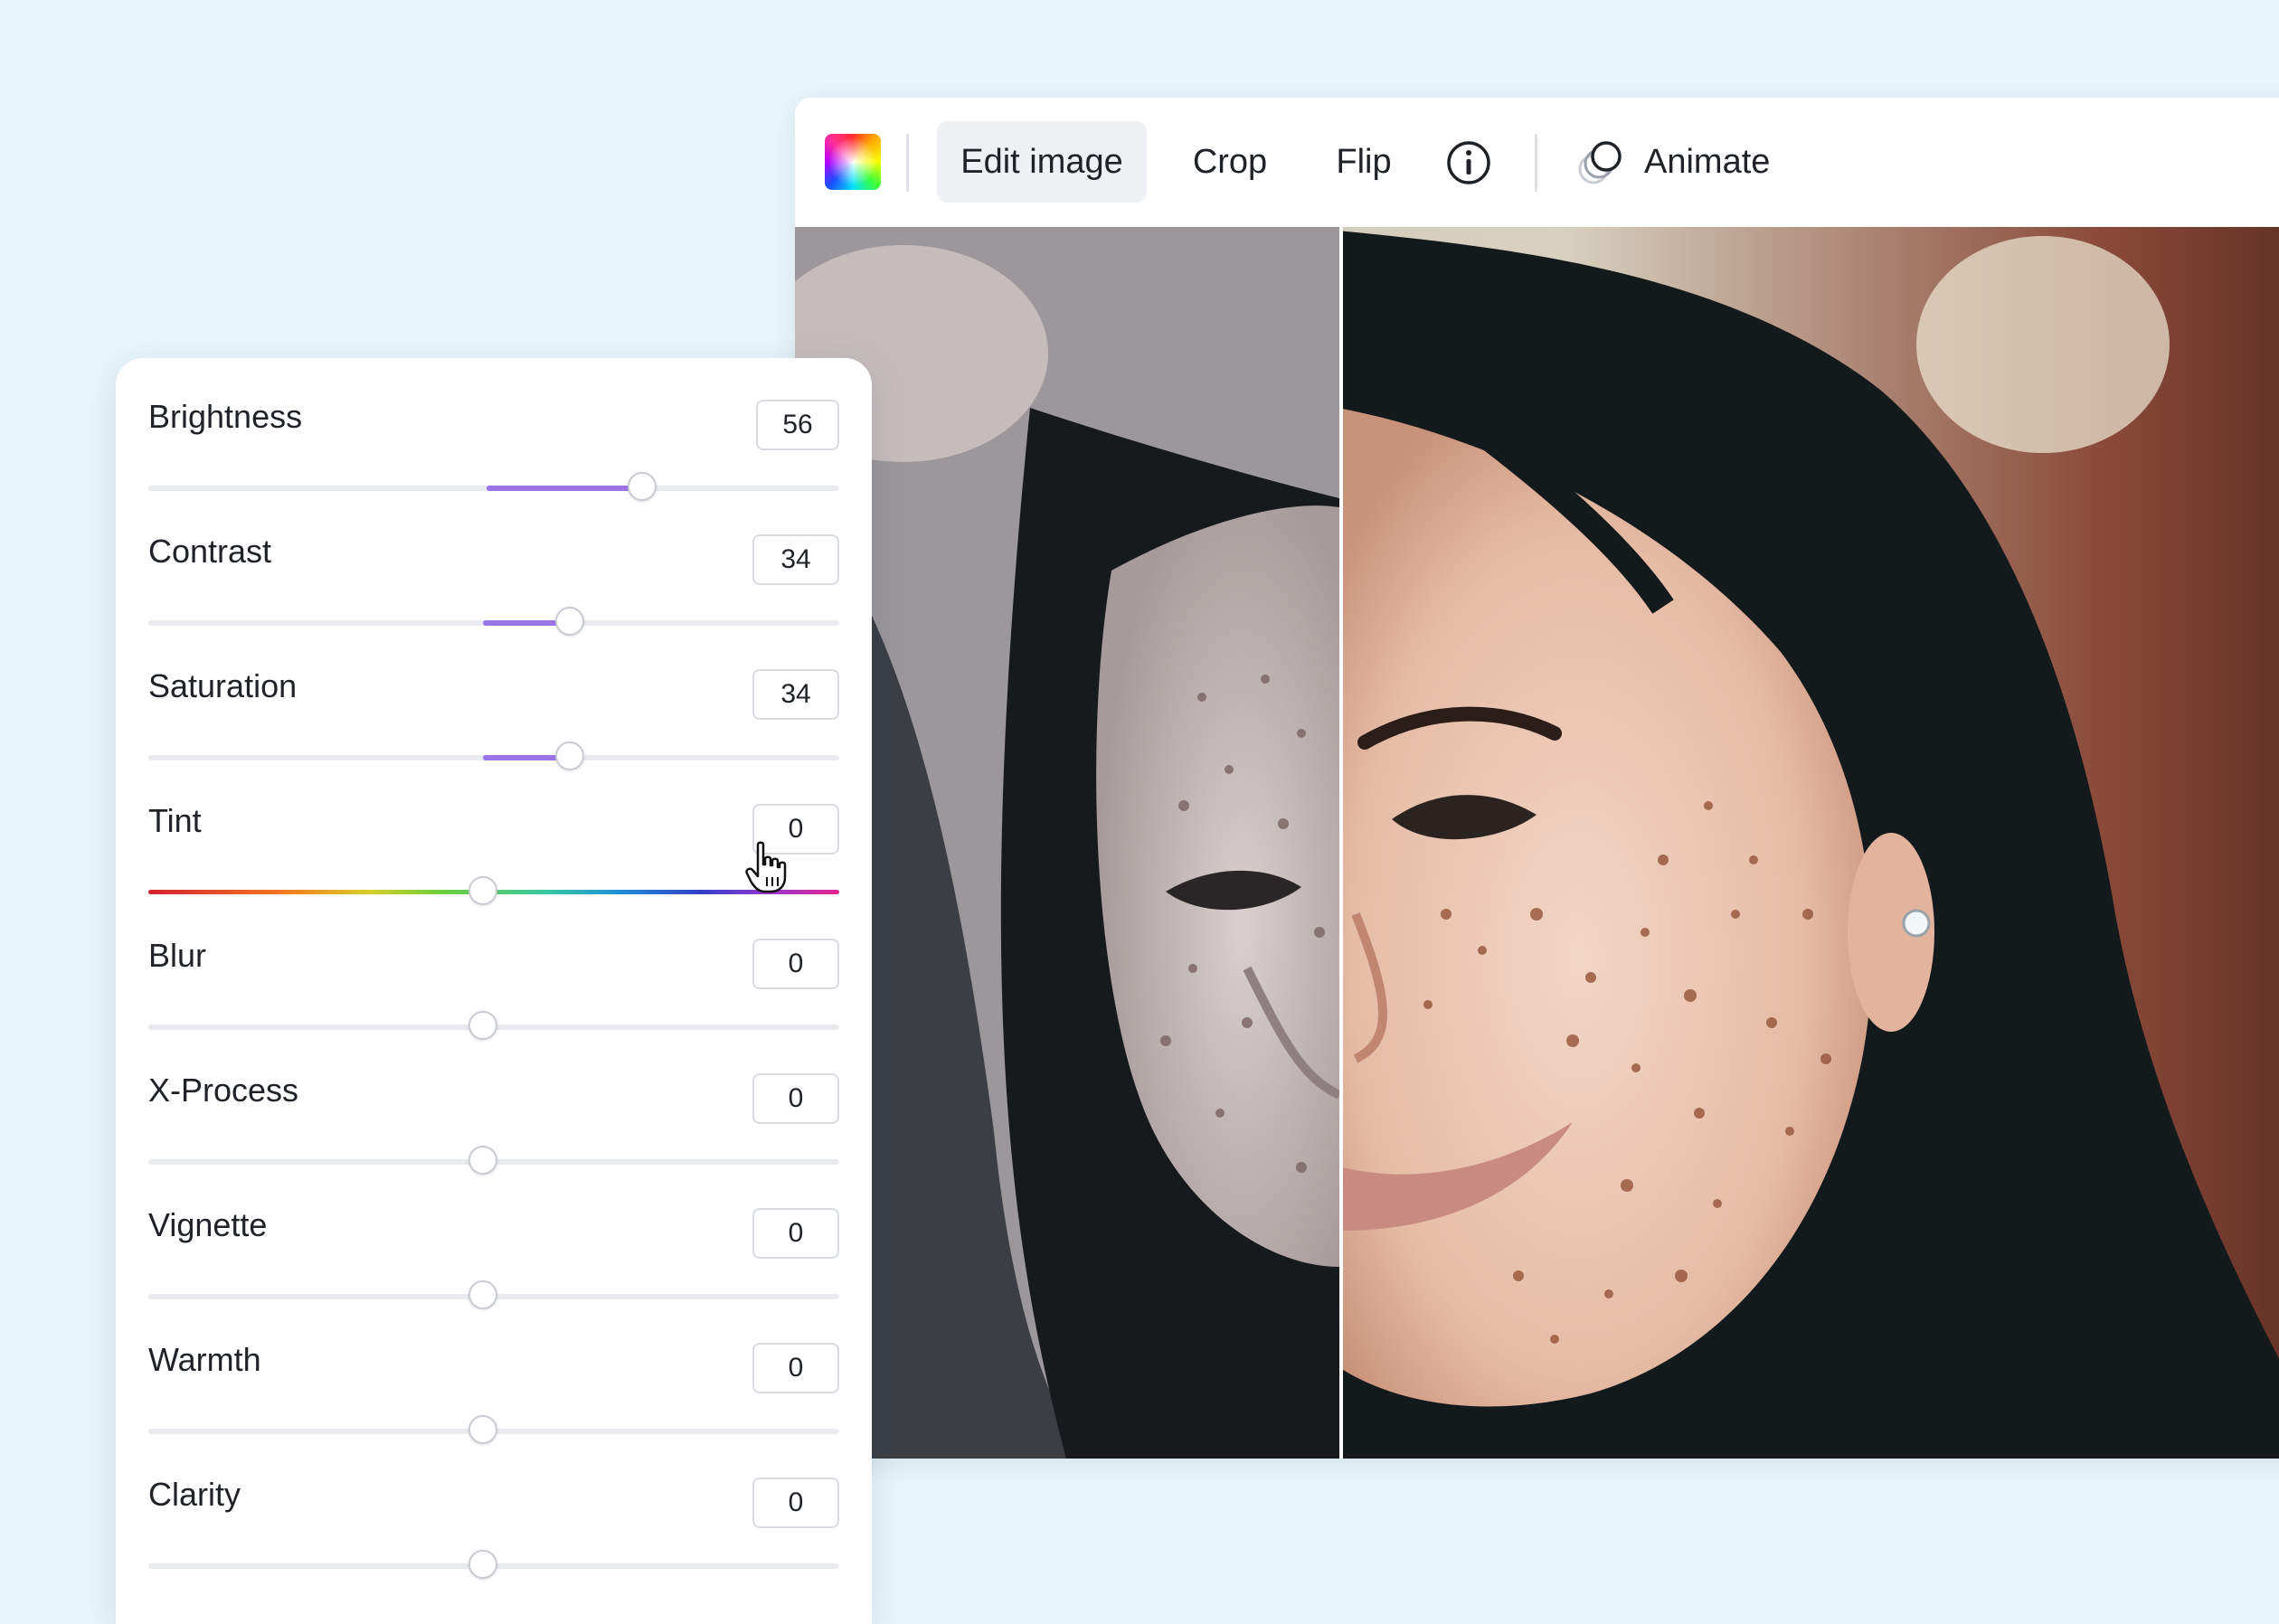 Image resolution: width=2279 pixels, height=1624 pixels. What do you see at coordinates (208, 1224) in the screenshot?
I see `vignette-label: Vignette` at bounding box center [208, 1224].